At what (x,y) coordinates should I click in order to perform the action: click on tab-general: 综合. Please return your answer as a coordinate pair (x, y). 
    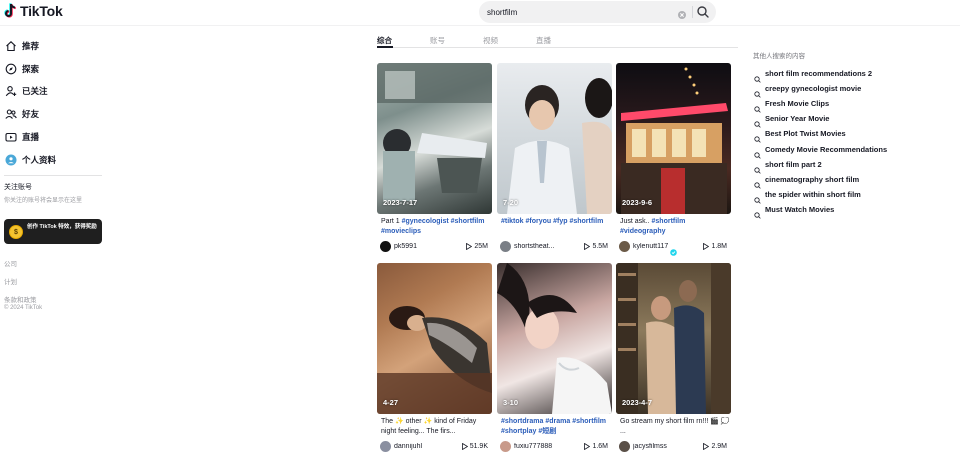
    Looking at the image, I should click on (384, 40).